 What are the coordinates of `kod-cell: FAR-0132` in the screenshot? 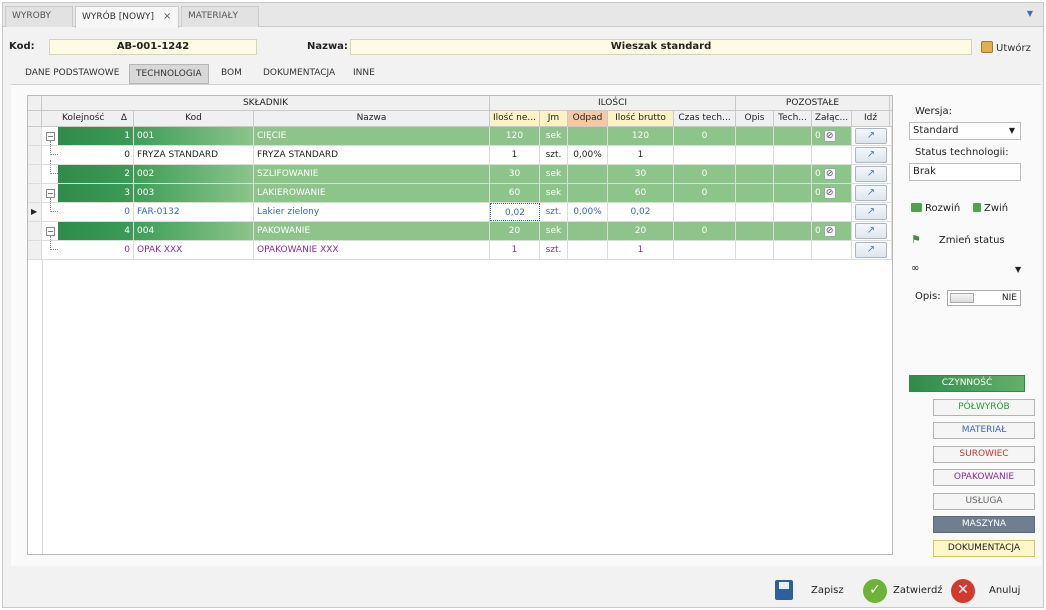 It's located at (194, 212).